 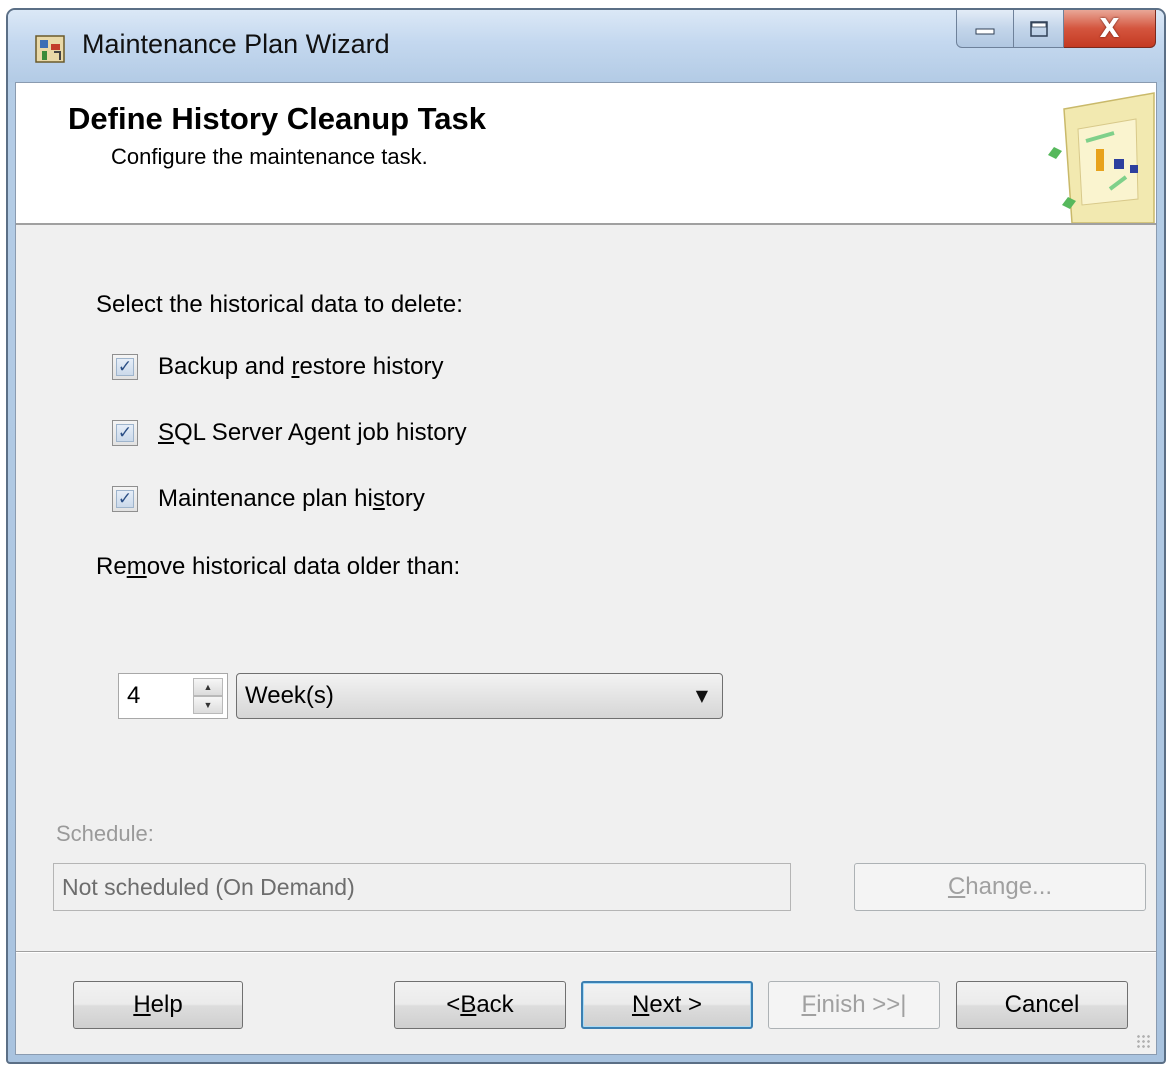 I want to click on wizard-app-icon, so click(x=50, y=49).